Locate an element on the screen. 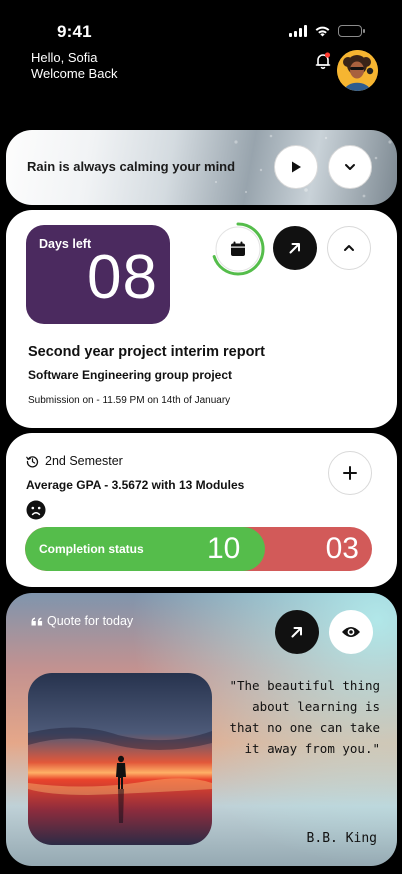  add-module-button is located at coordinates (350, 473).